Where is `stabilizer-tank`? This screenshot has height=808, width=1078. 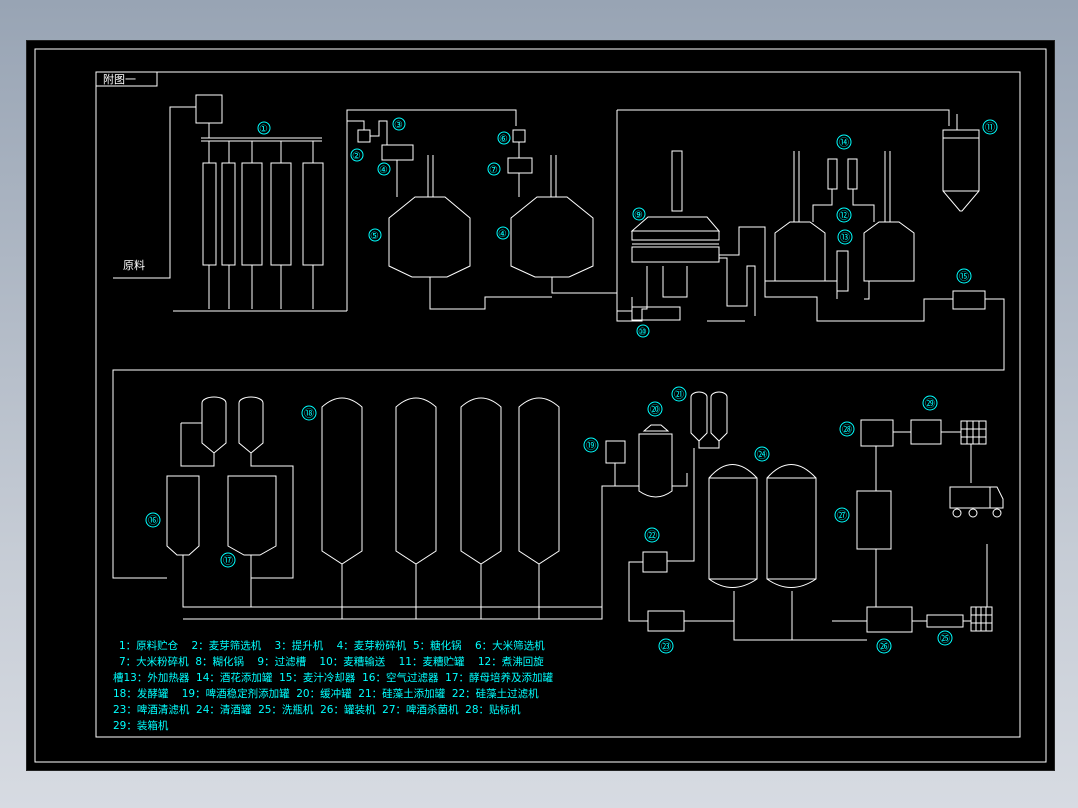
stabilizer-tank is located at coordinates (615, 452).